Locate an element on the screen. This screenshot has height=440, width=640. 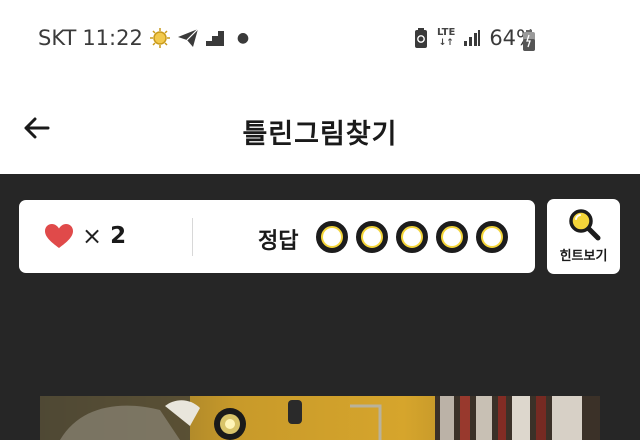
network-label: LTE is located at coordinates (446, 32).